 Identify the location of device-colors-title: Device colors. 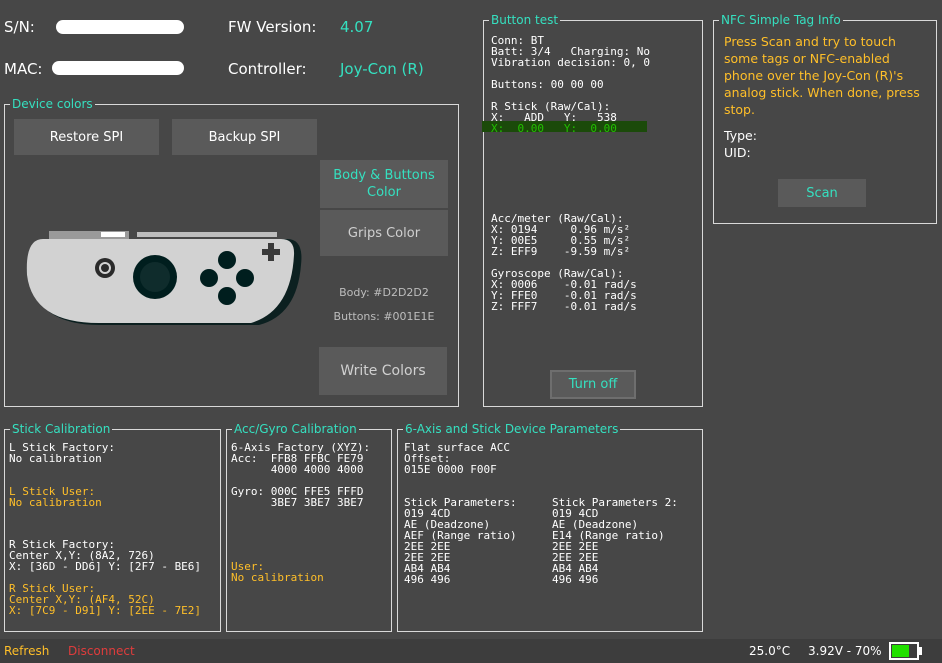
(52, 104).